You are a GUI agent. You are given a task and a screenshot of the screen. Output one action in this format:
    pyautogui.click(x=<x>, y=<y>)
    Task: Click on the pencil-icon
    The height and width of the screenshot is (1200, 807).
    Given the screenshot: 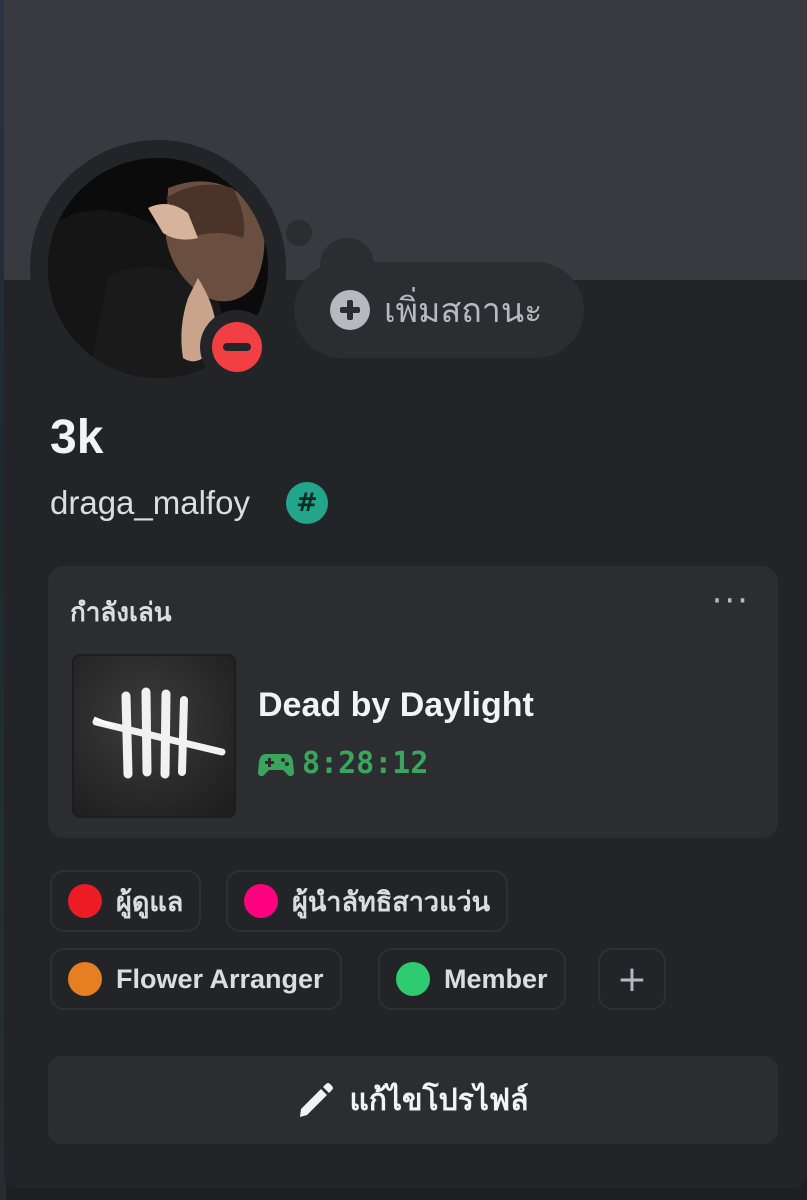 What is the action you would take?
    pyautogui.click(x=317, y=1100)
    